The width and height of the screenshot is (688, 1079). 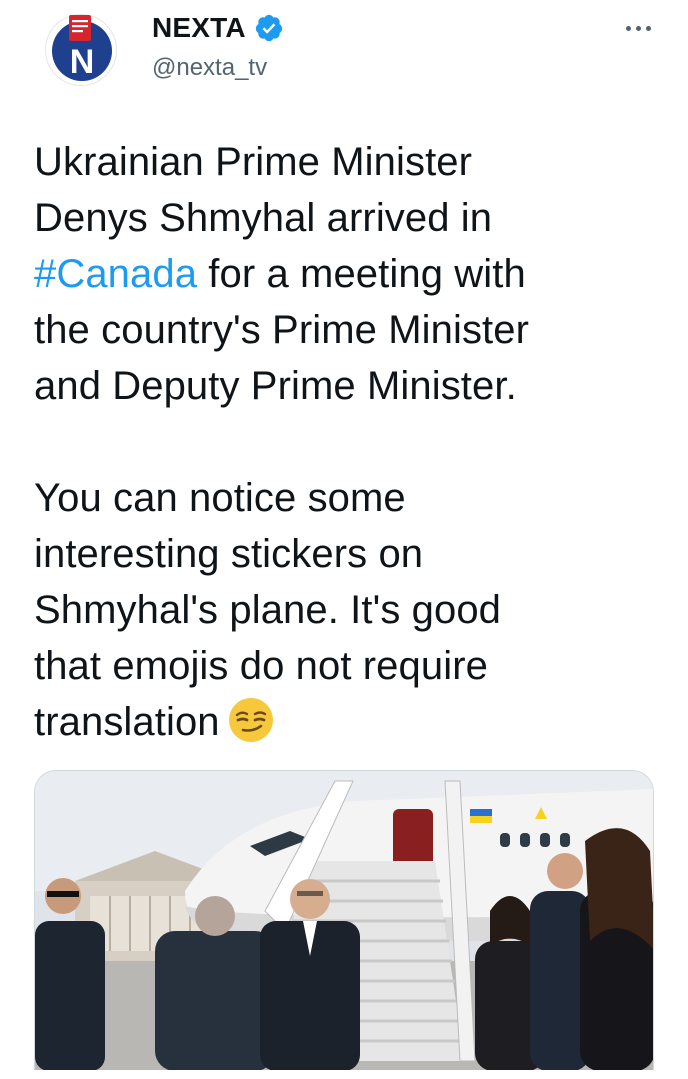 What do you see at coordinates (199, 28) in the screenshot?
I see `author-name: NEXTA` at bounding box center [199, 28].